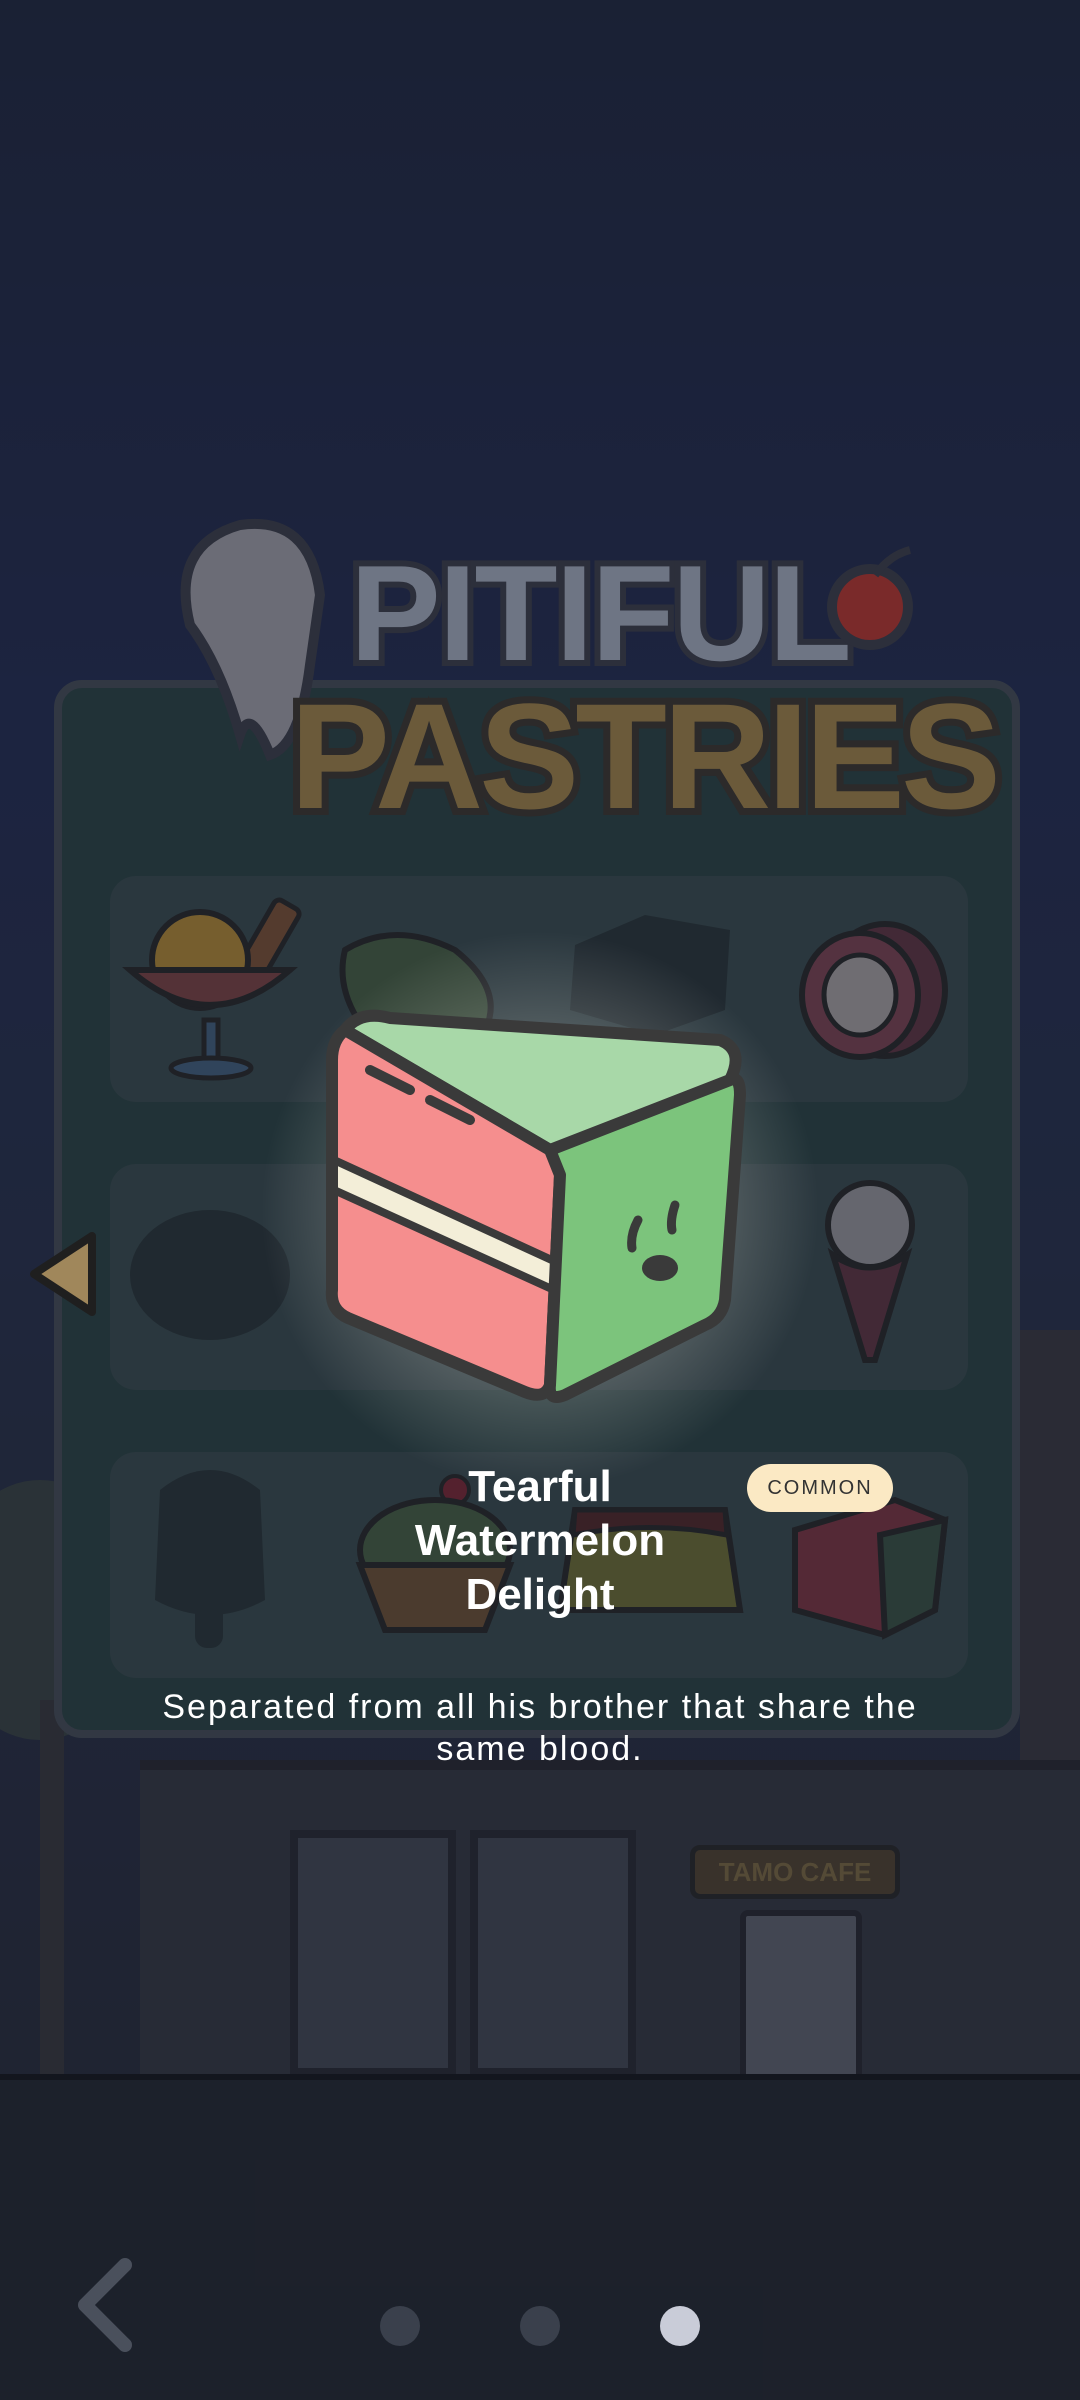 Image resolution: width=1080 pixels, height=2400 pixels. What do you see at coordinates (820, 1488) in the screenshot?
I see `rarity-badge: COMMON` at bounding box center [820, 1488].